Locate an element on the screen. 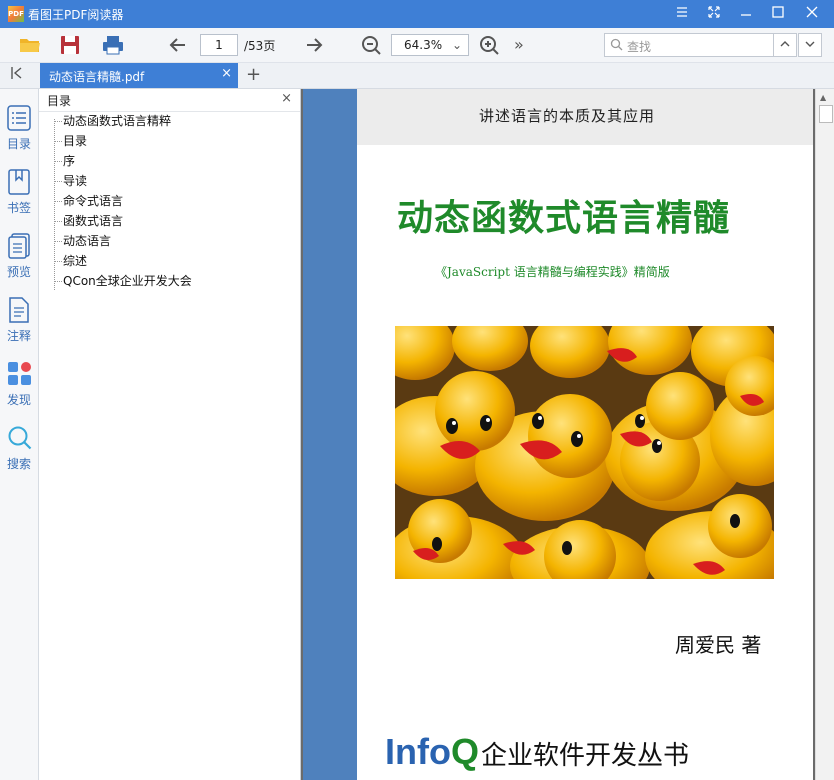 The image size is (834, 780). open-file-button is located at coordinates (30, 45).